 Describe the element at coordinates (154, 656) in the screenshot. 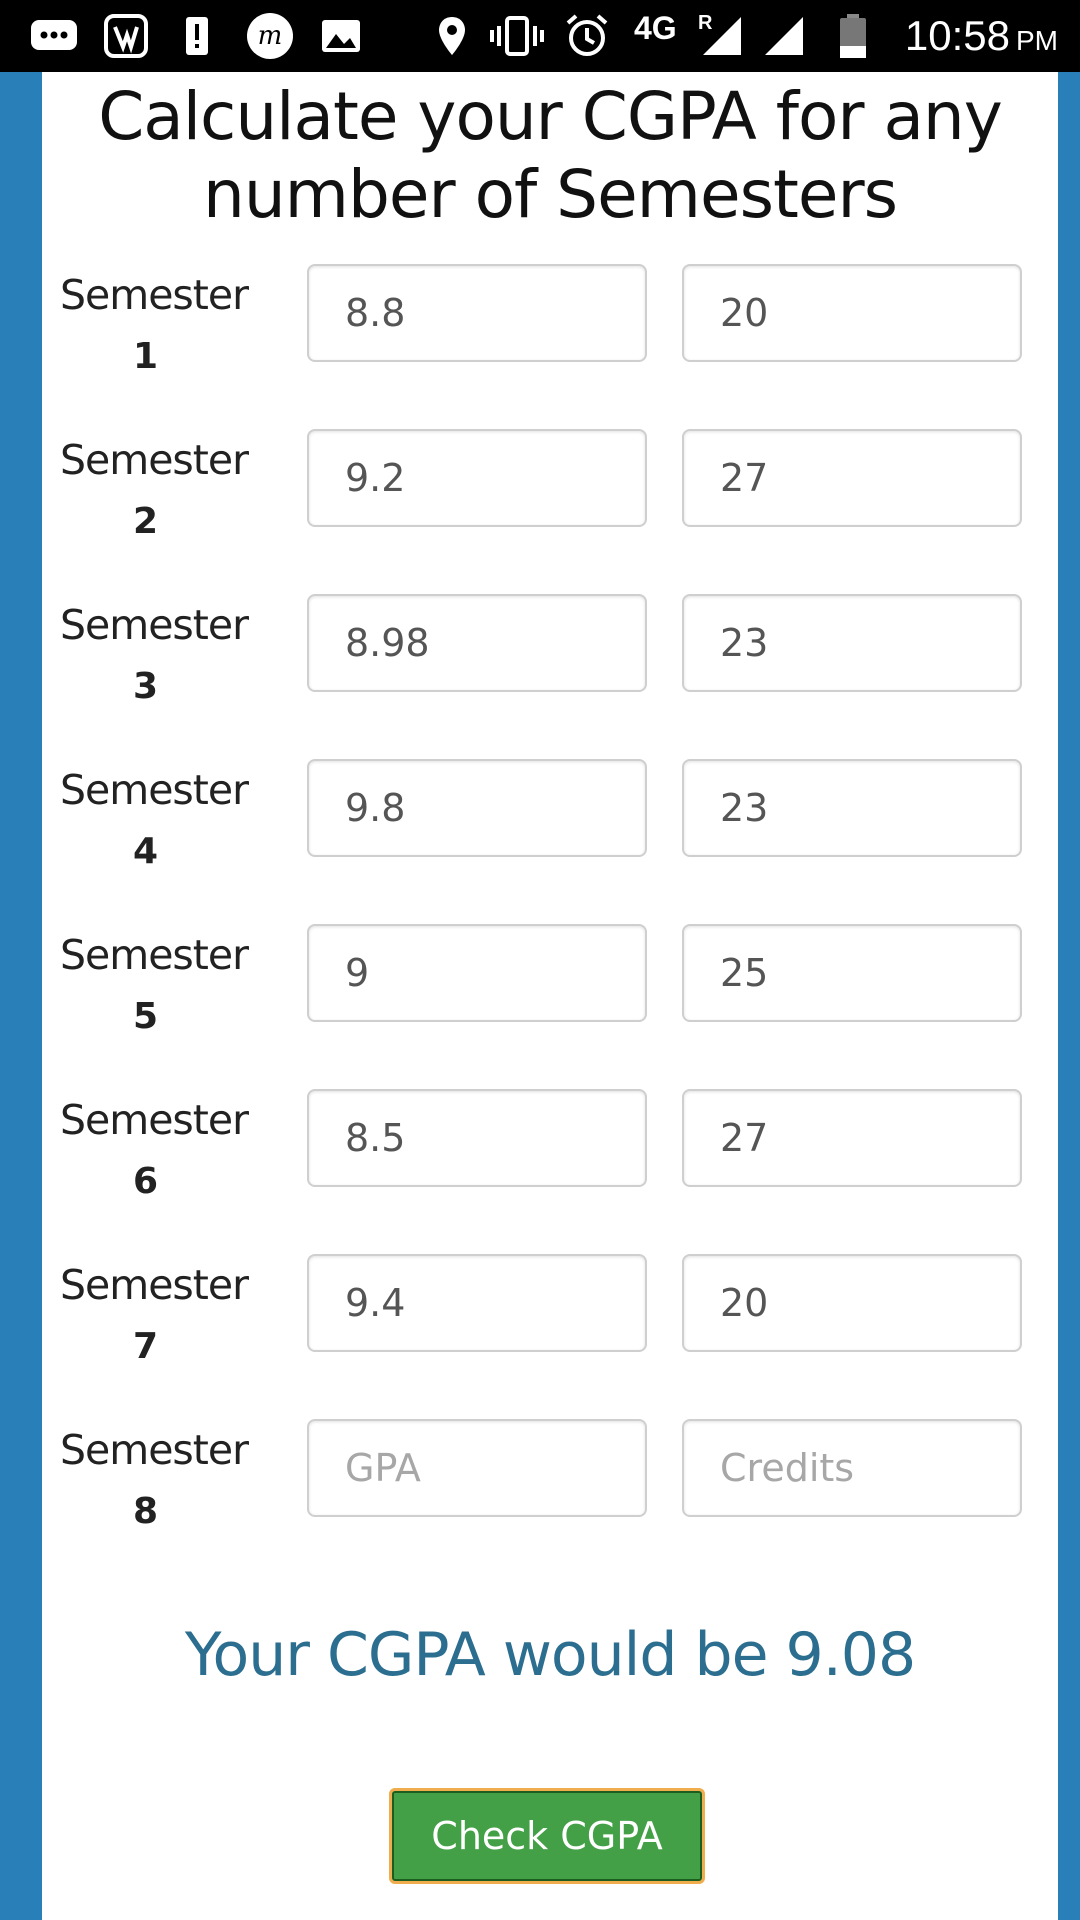

I see `semester-label-3: Semester 3` at that location.